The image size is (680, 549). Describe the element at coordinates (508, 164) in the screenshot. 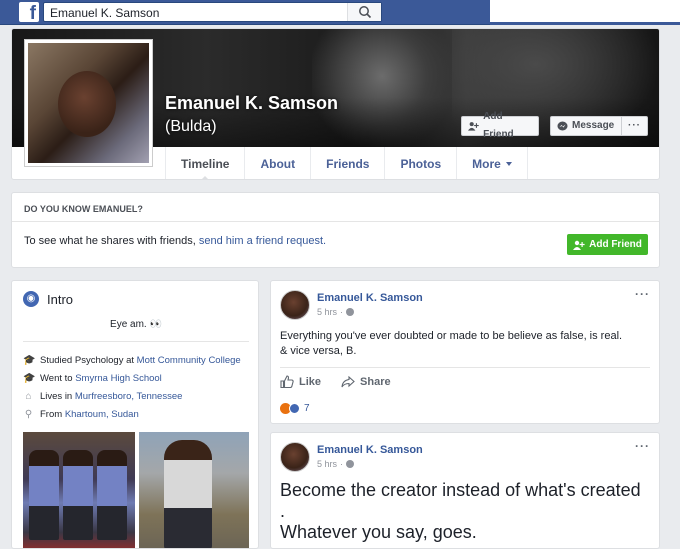

I see `chevron-down-icon` at that location.